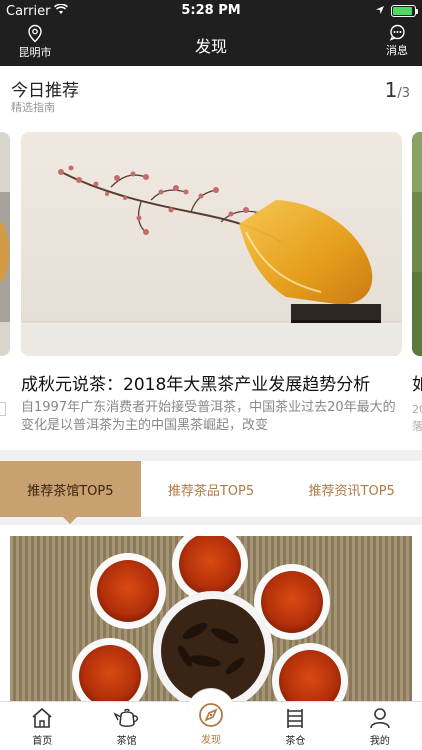 This screenshot has height=750, width=422. Describe the element at coordinates (211, 10) in the screenshot. I see `status-time: 5:28 PM` at that location.